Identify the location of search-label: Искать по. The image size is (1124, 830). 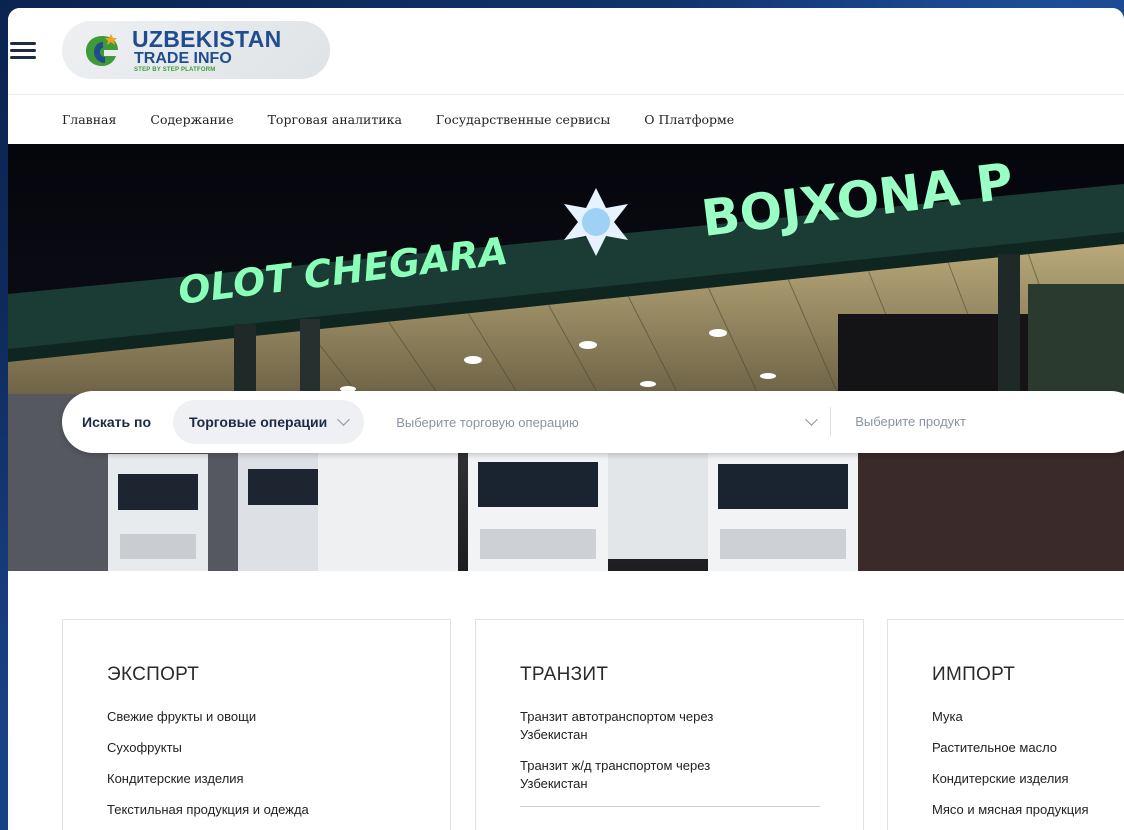
(117, 422).